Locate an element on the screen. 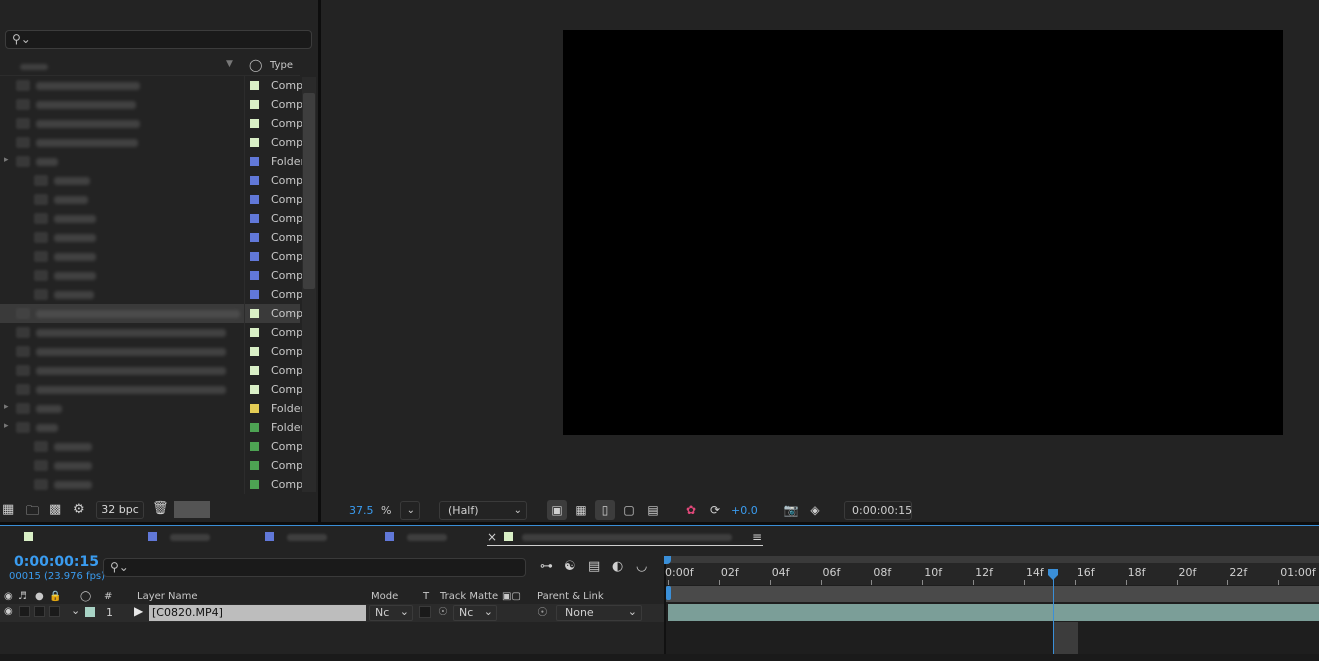 The height and width of the screenshot is (661, 1319). resolution-dropdown: (Half) ⌄ is located at coordinates (483, 510).